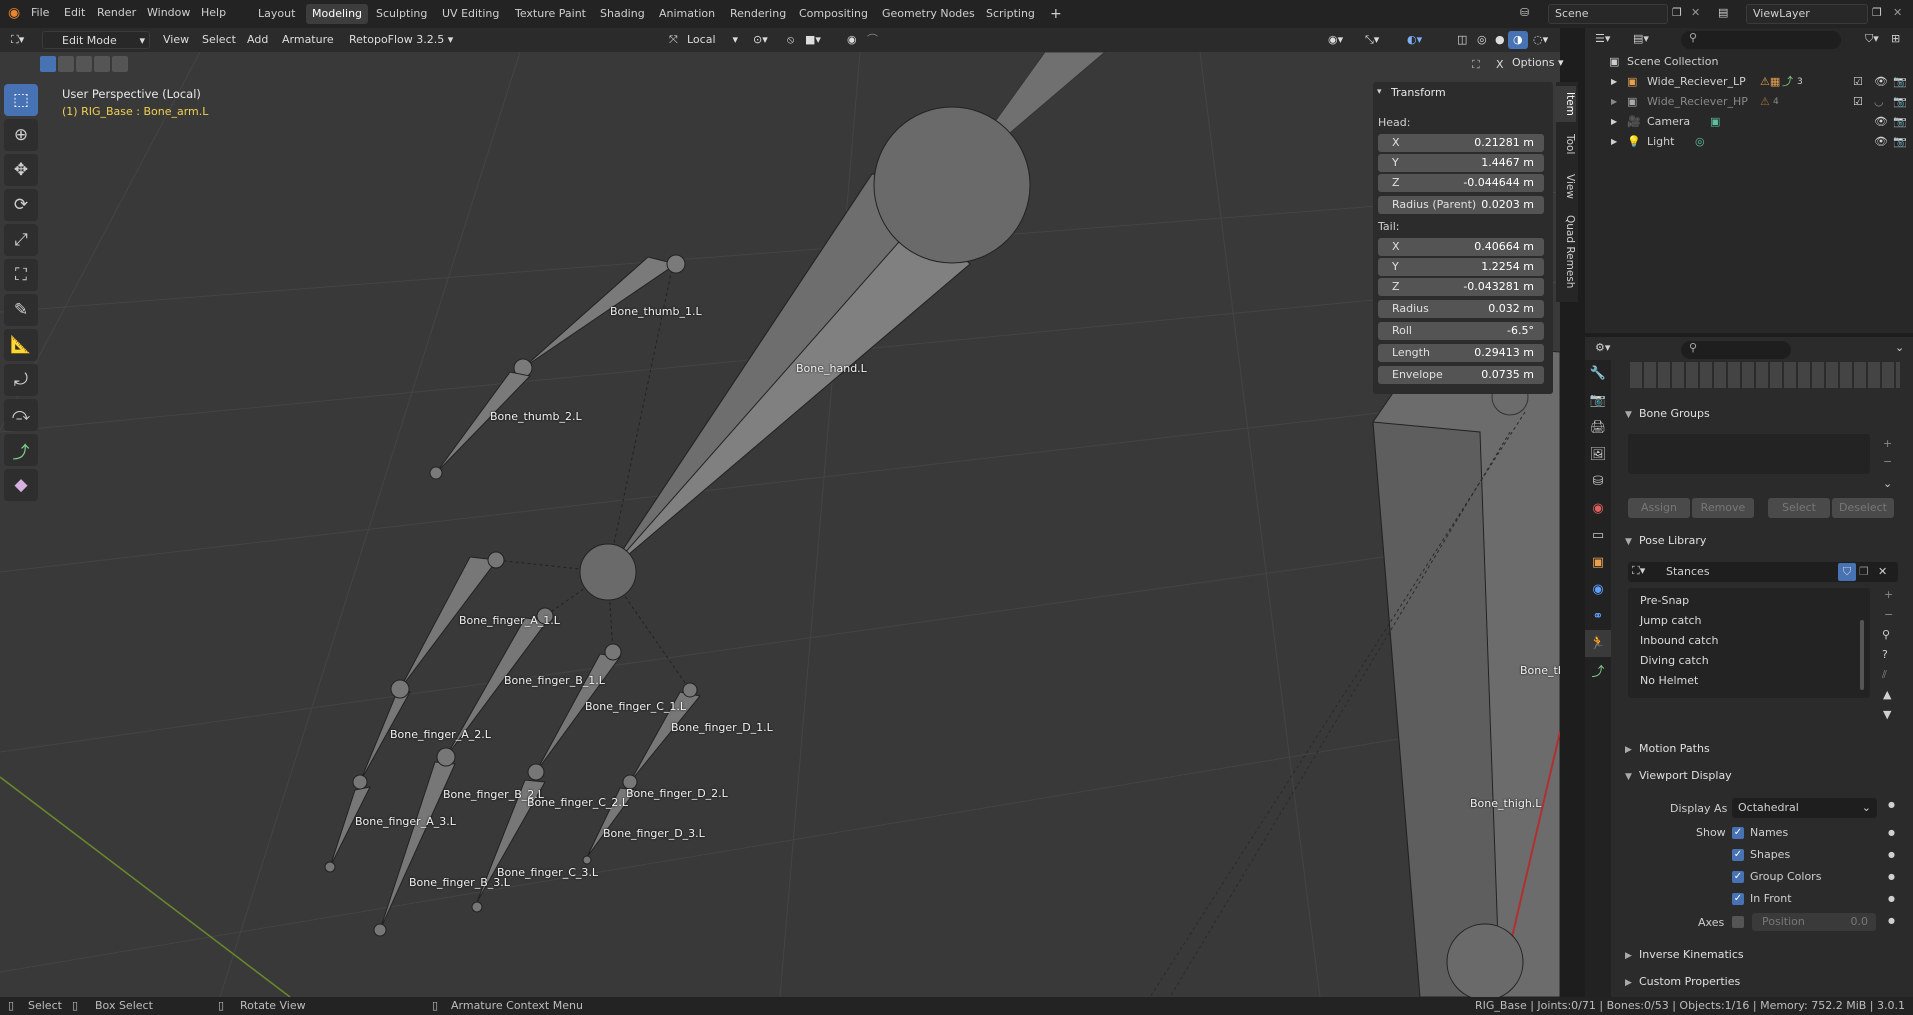 The image size is (1913, 1015). Describe the element at coordinates (1887, 714) in the screenshot. I see `move-down-icon: ▼` at that location.